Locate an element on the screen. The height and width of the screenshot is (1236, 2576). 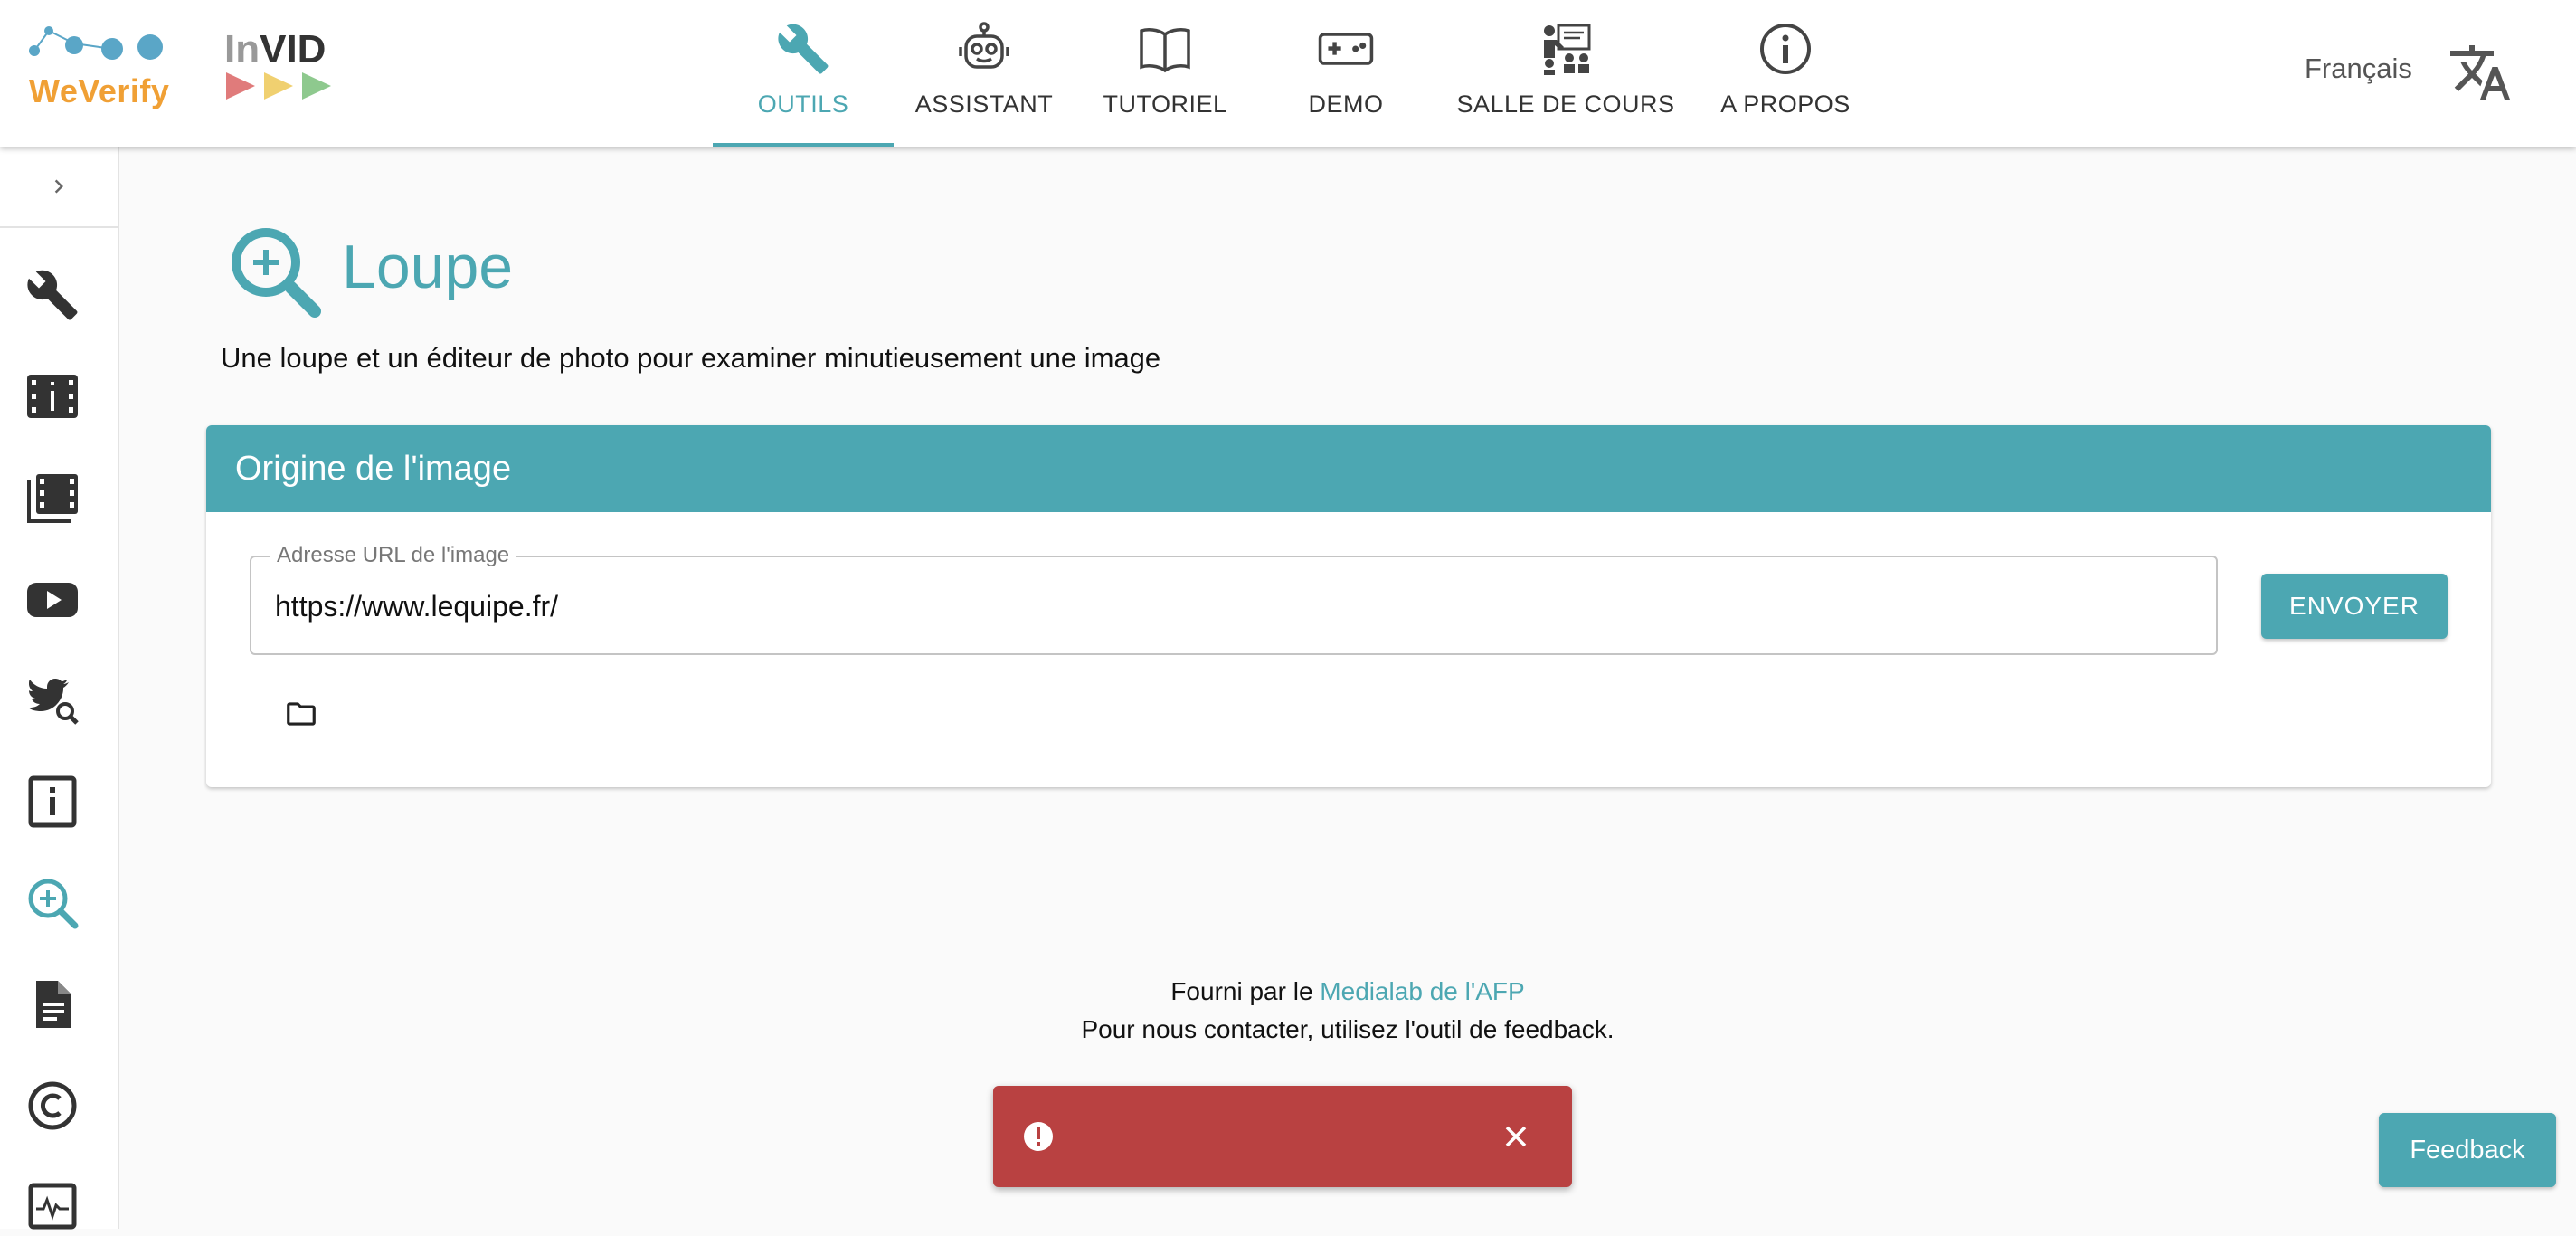
tab-assistant: ASSISTANT is located at coordinates (985, 73).